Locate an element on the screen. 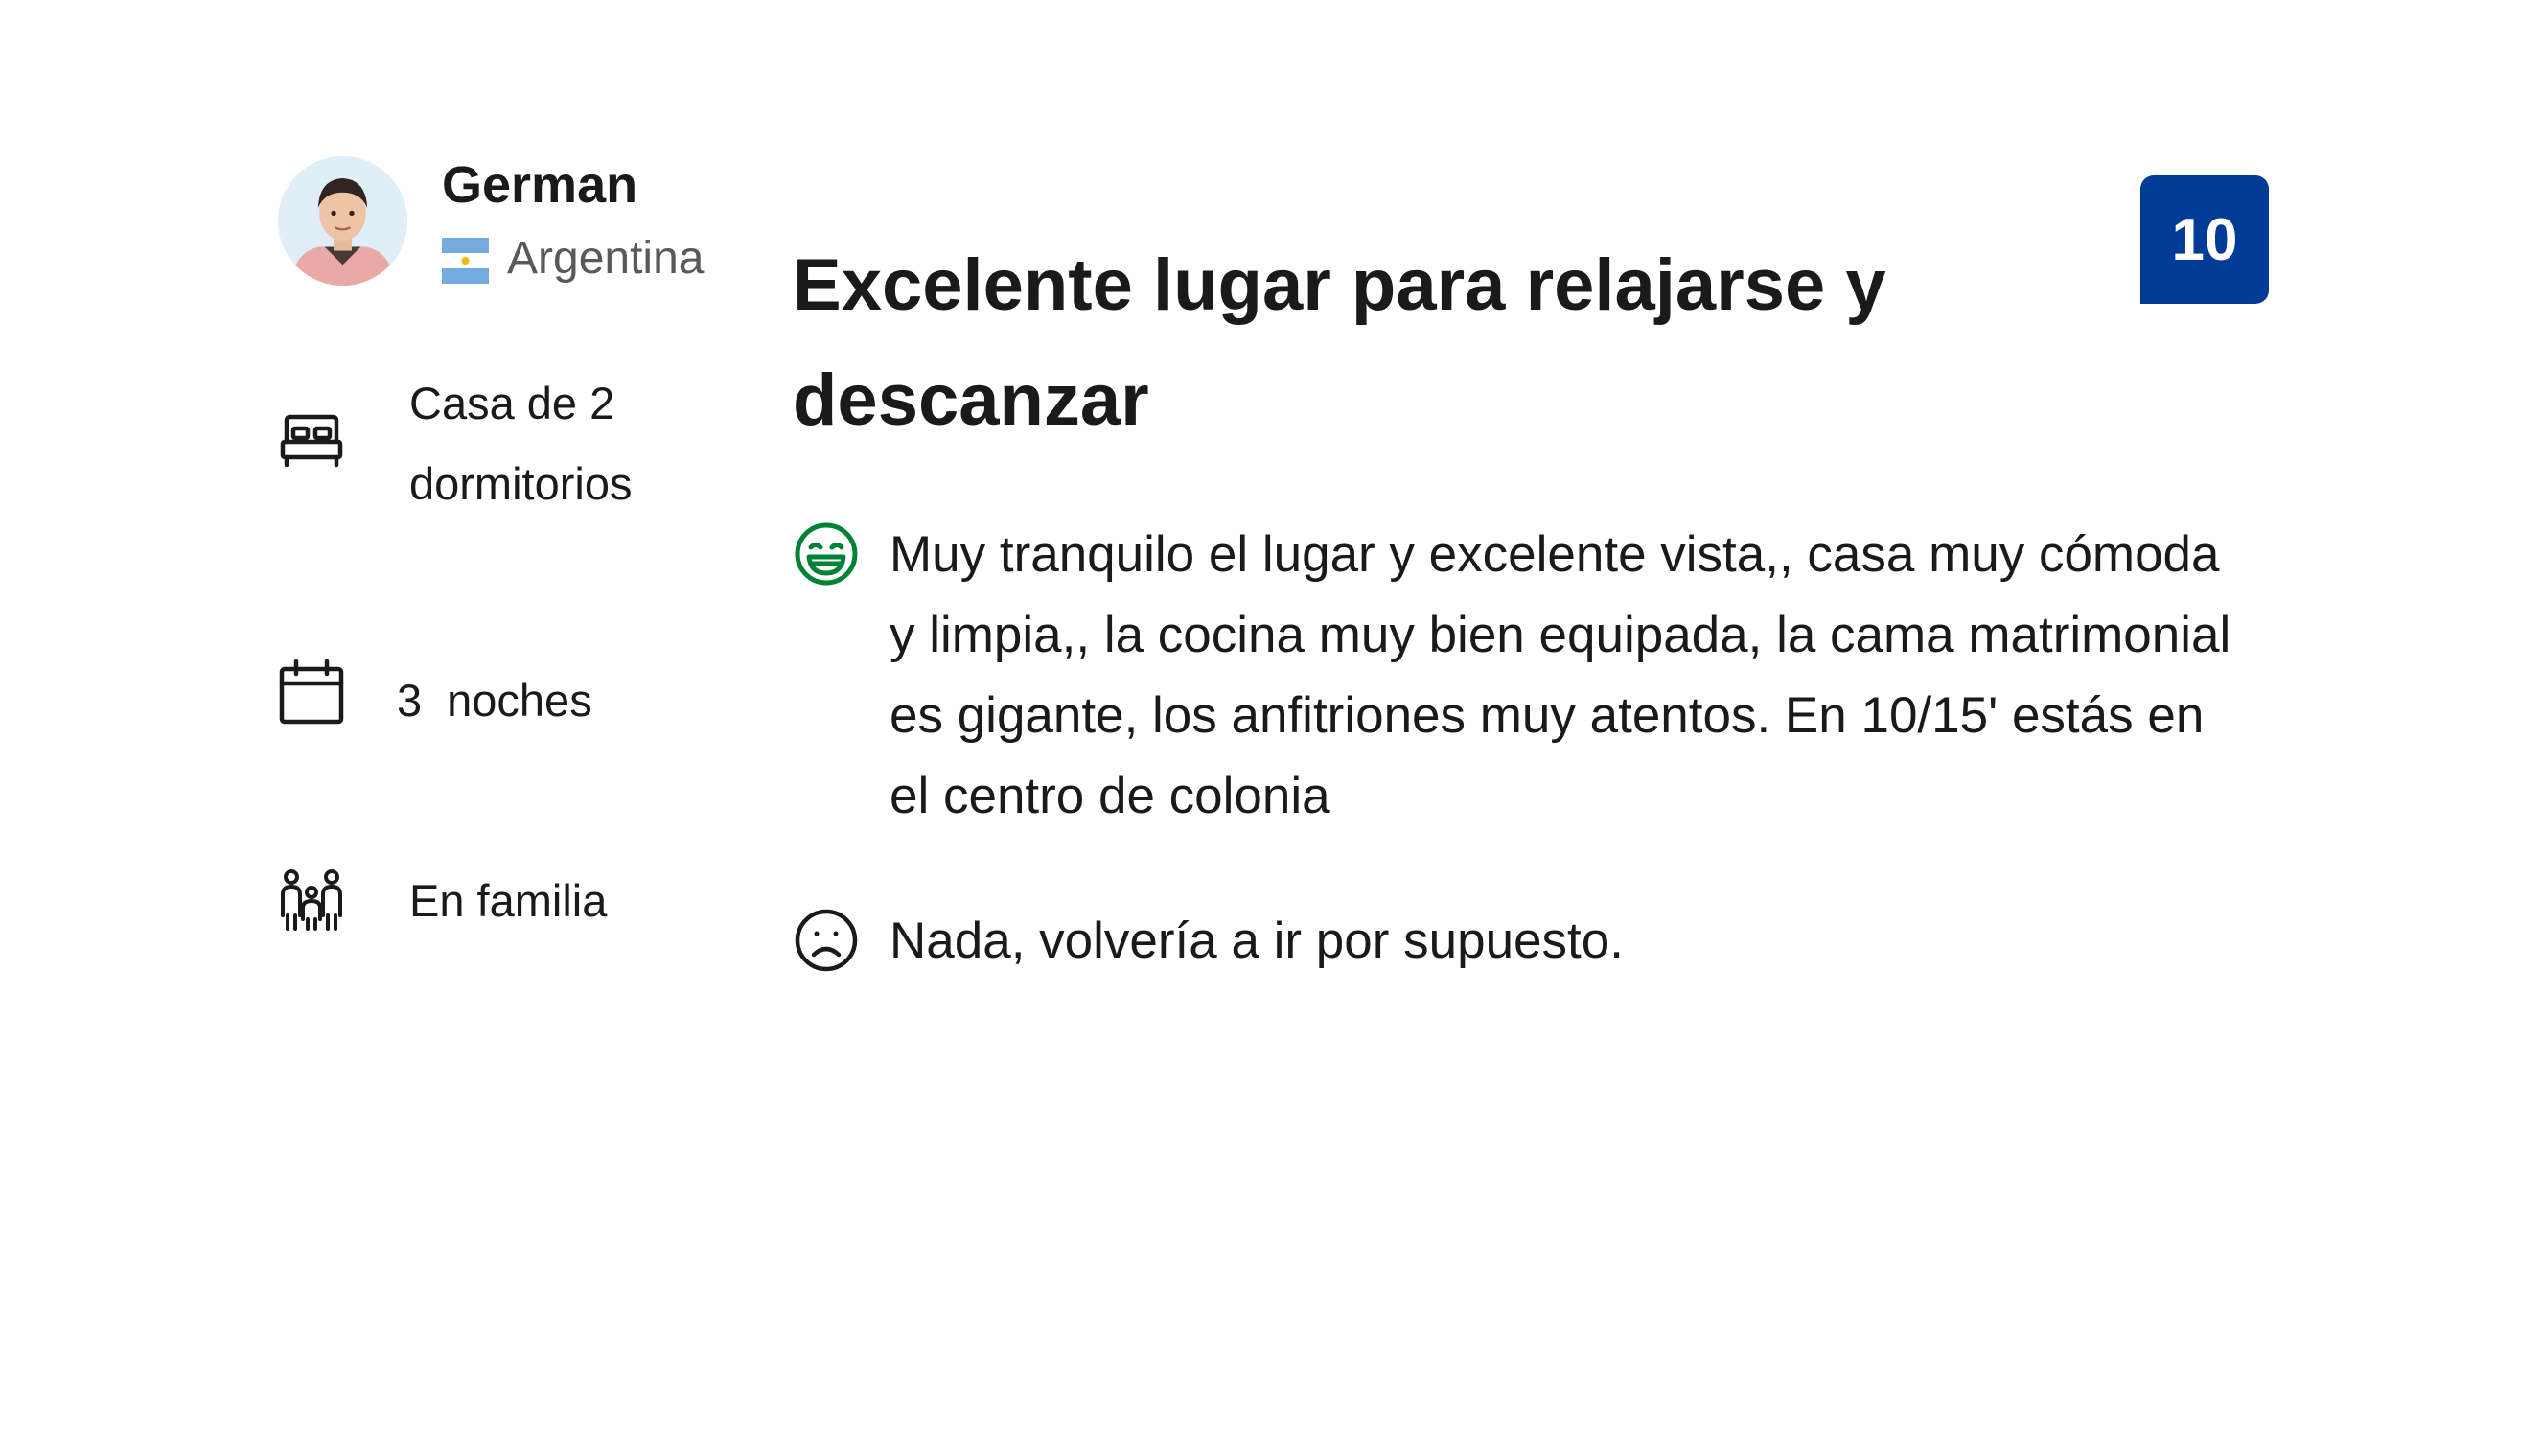 The image size is (2542, 1456). room-type: Casa de 2 dormitorios is located at coordinates (553, 443).